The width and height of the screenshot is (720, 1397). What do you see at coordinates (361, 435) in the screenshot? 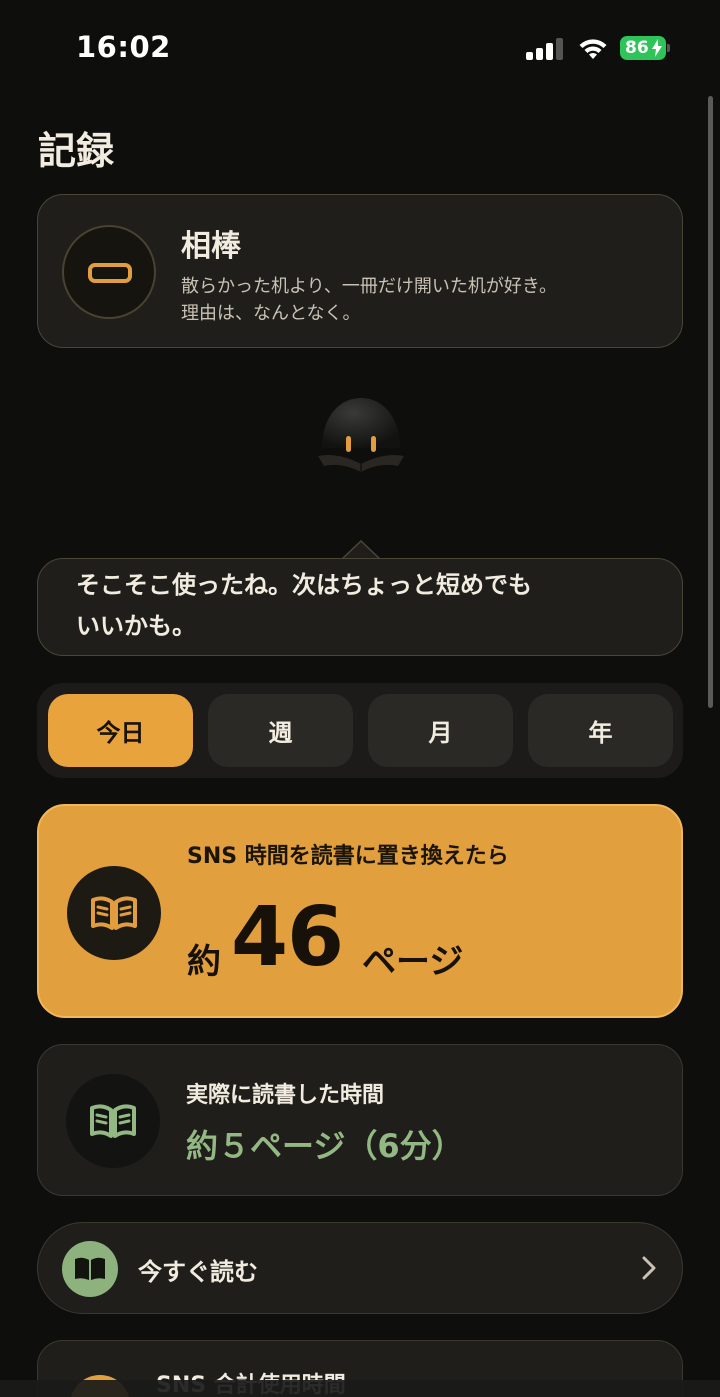
I see `mascot-reading-icon` at bounding box center [361, 435].